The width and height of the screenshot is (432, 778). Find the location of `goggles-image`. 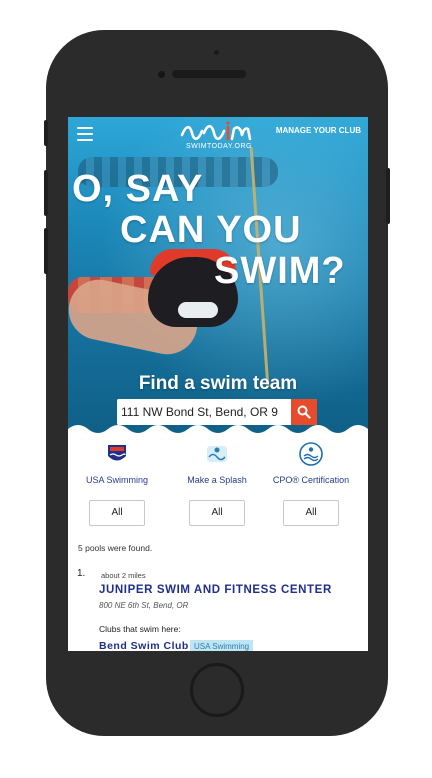

goggles-image is located at coordinates (198, 310).